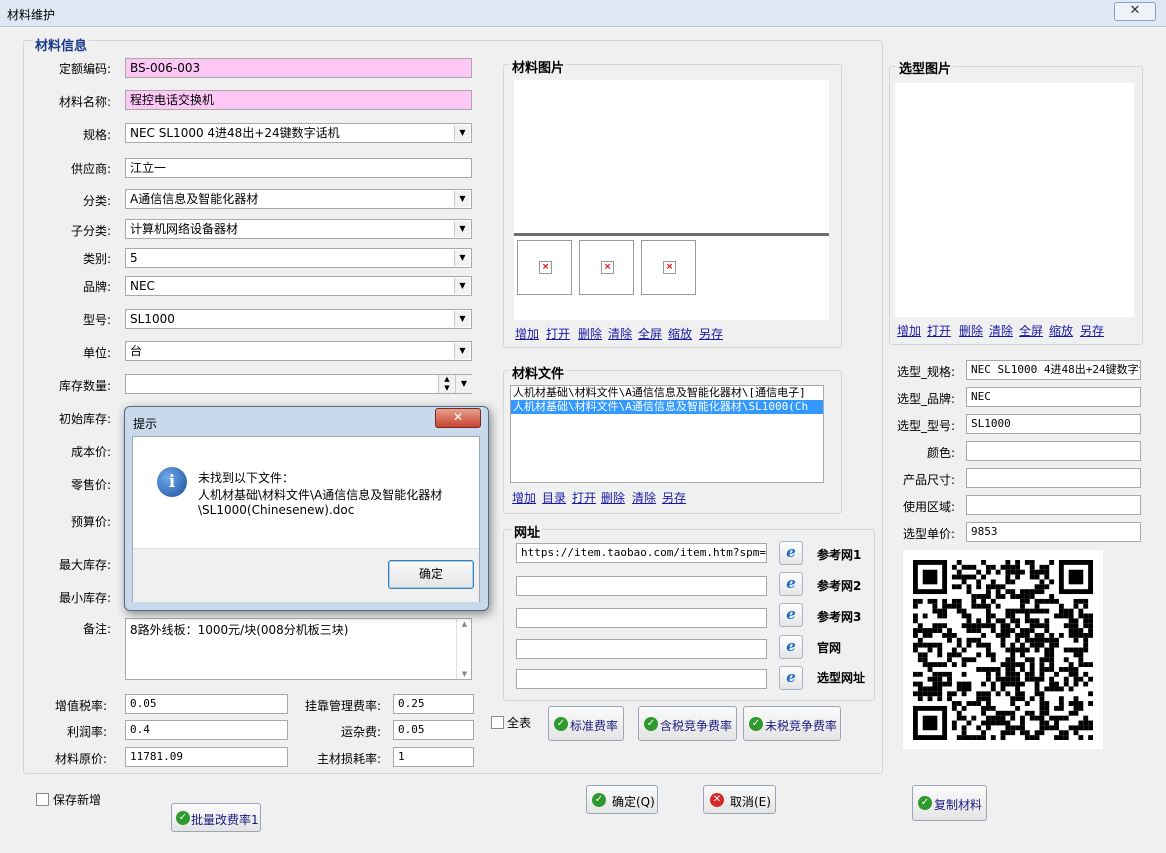  I want to click on sel-spec-field: NEC SL1000 4进48出+24键数字话, so click(1053, 370).